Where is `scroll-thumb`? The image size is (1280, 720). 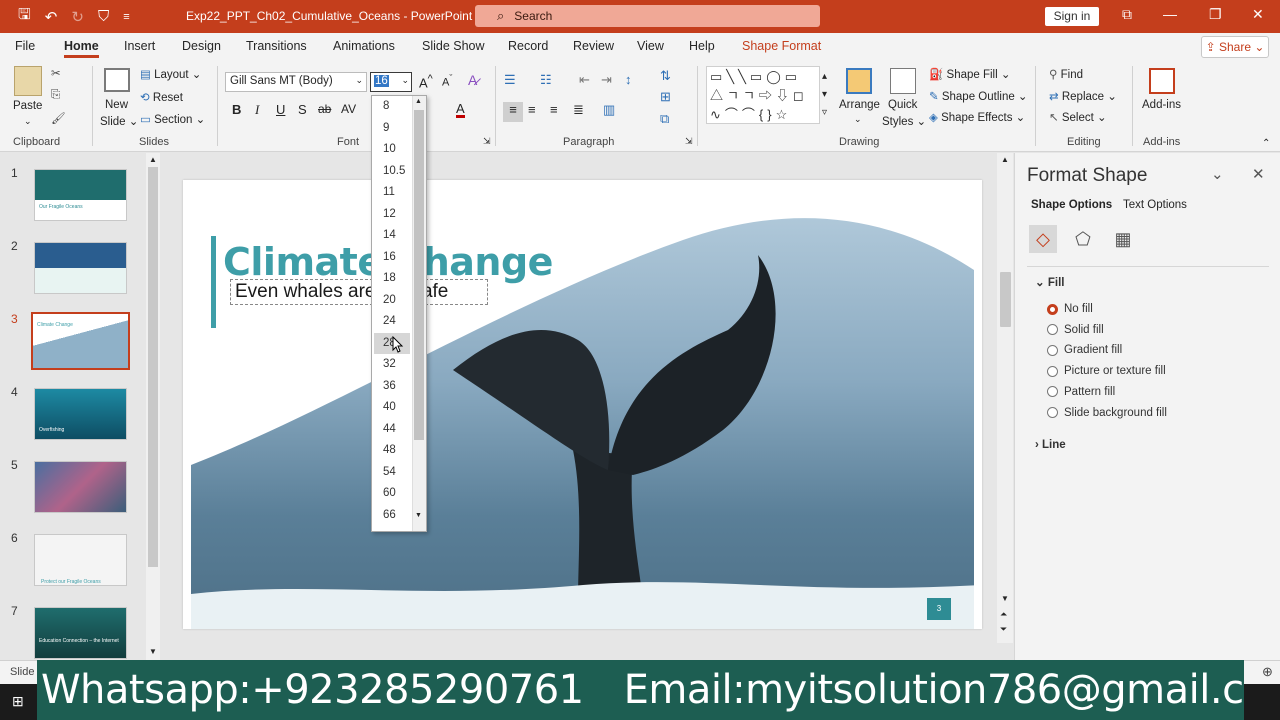
scroll-thumb is located at coordinates (153, 367).